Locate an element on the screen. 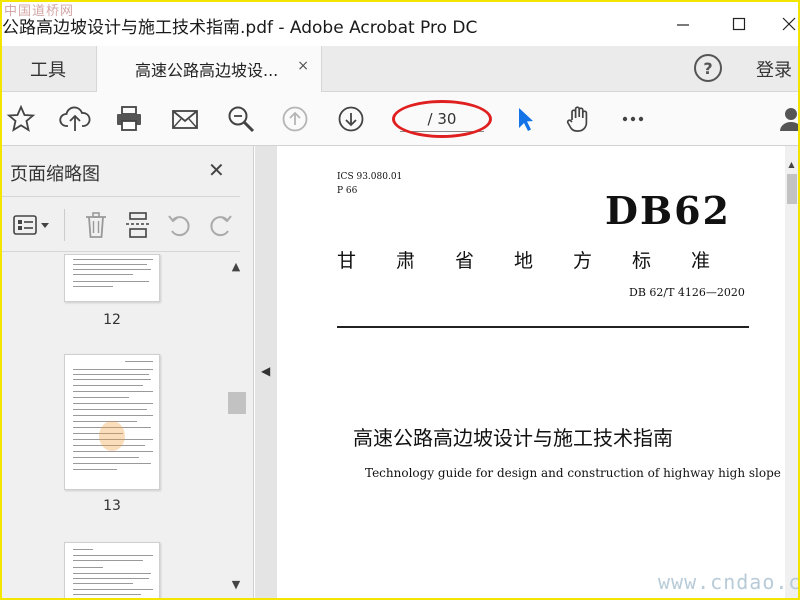 This screenshot has height=600, width=800. tab-close-icon: × is located at coordinates (303, 66).